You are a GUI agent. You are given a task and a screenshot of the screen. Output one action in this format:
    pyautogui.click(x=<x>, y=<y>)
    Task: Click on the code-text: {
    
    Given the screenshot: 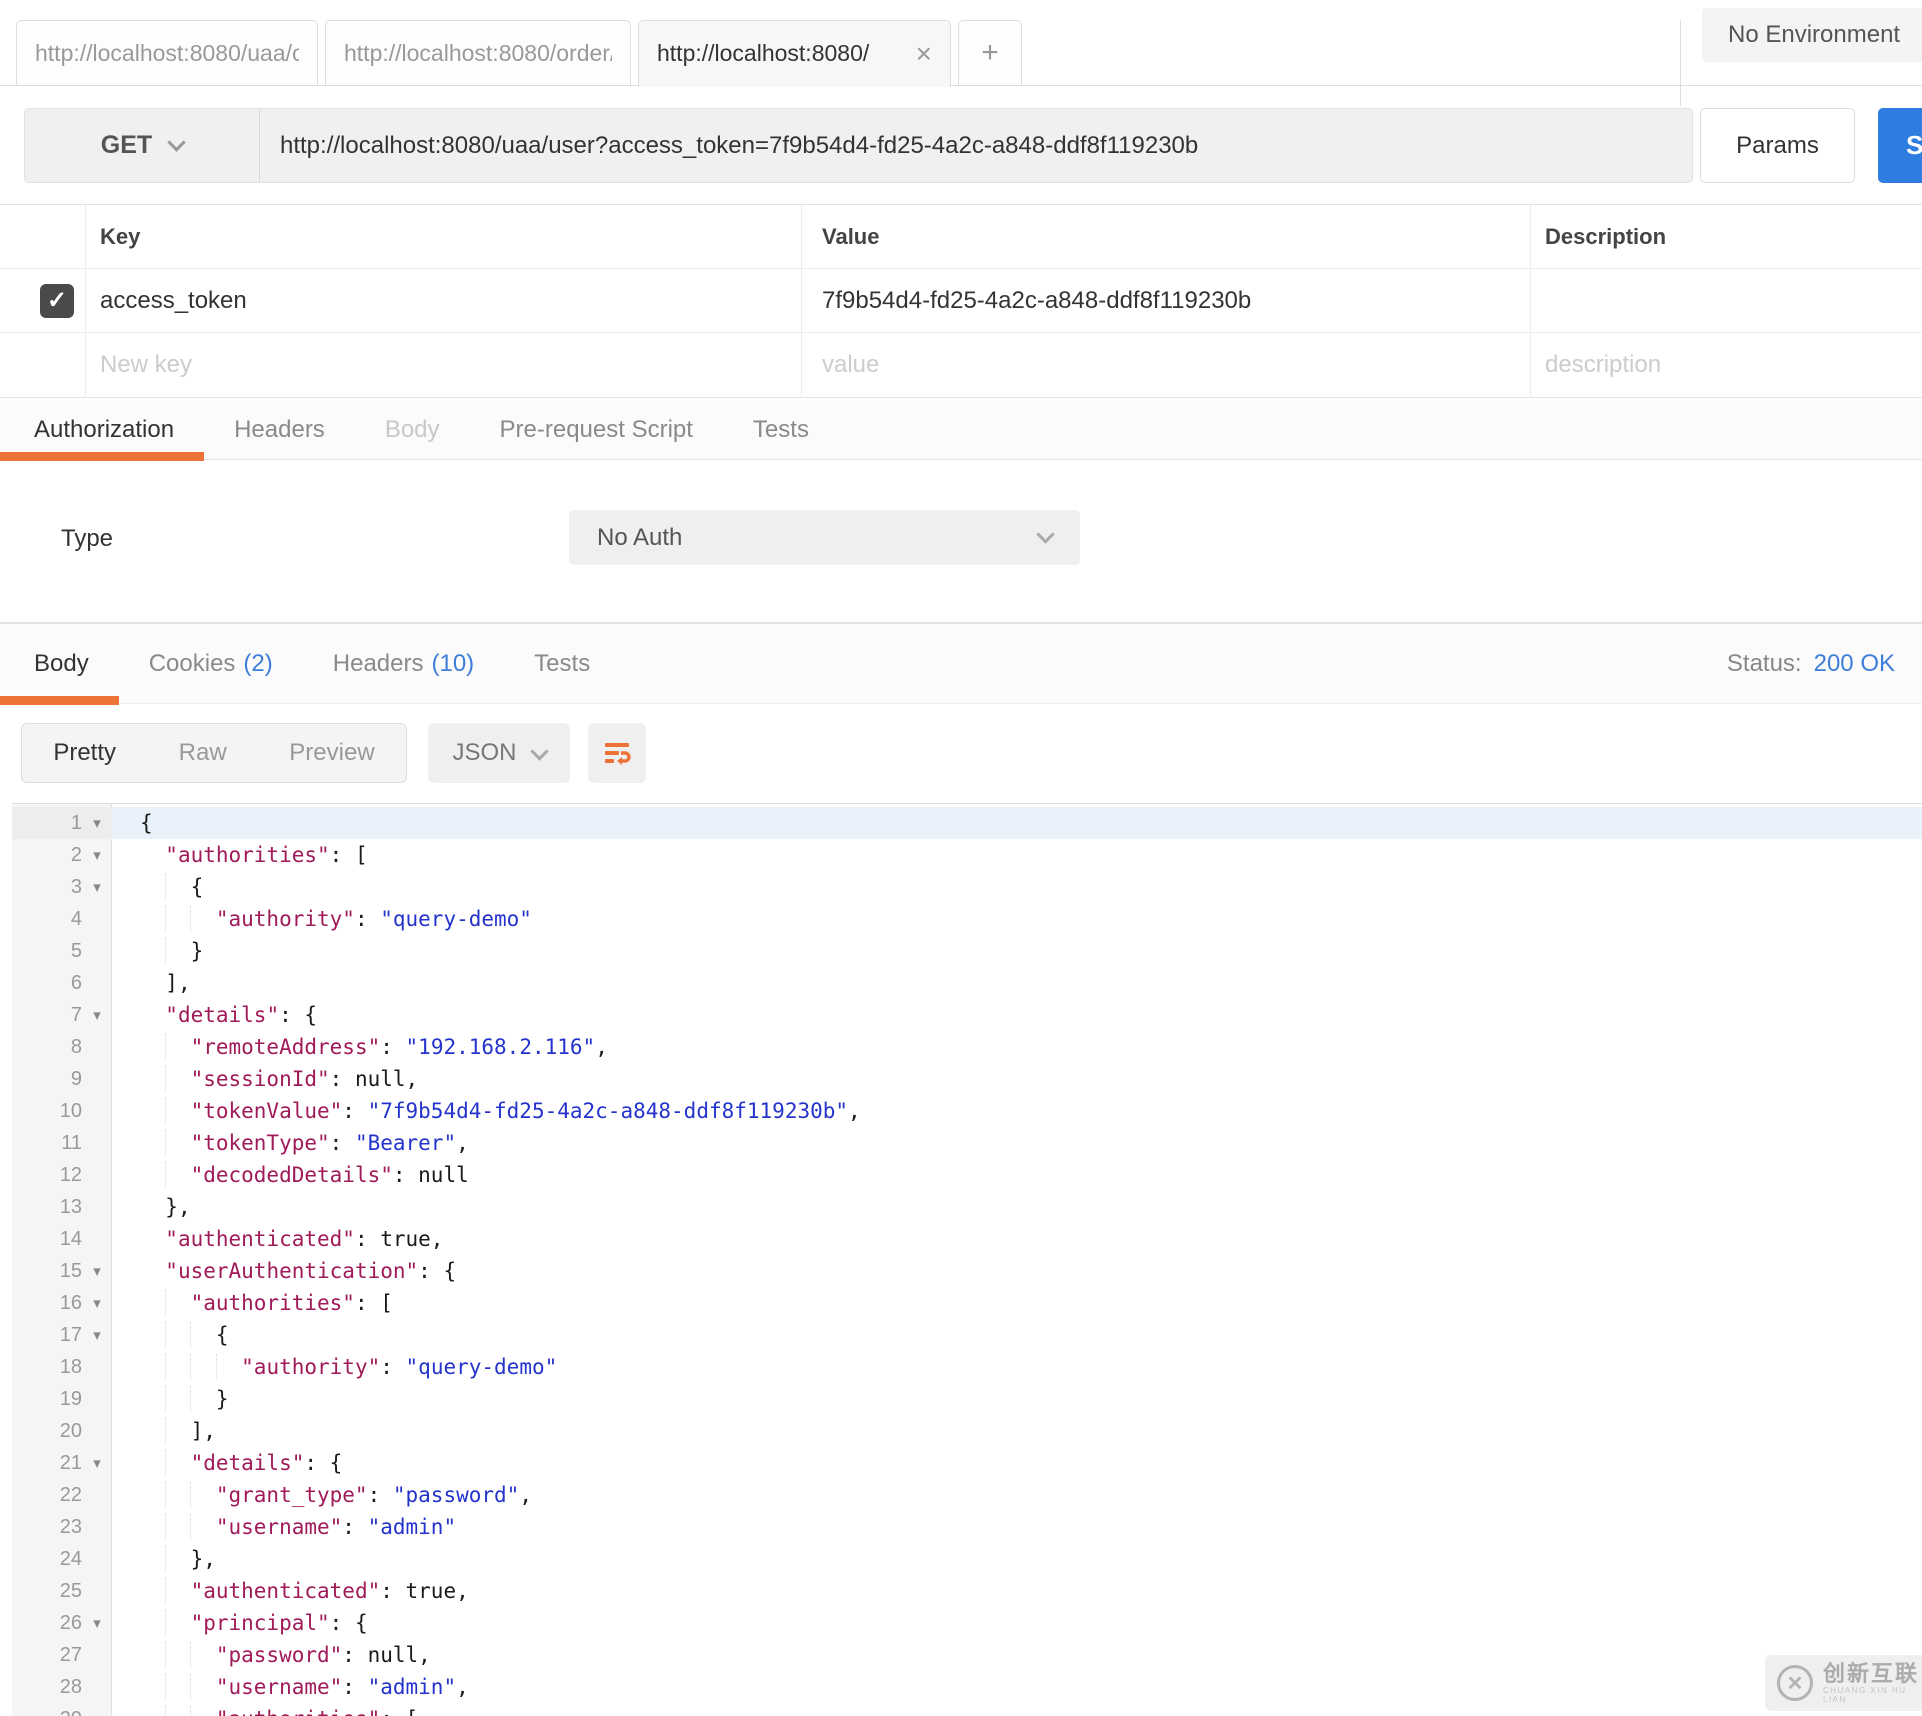 What is the action you would take?
    pyautogui.click(x=1017, y=1335)
    